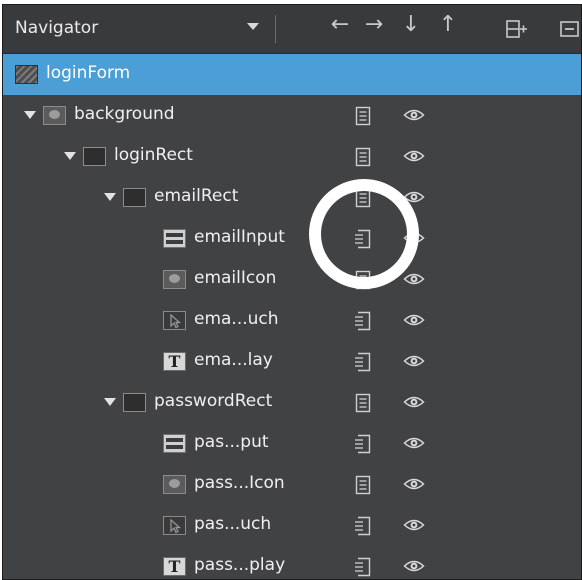 The width and height of the screenshot is (582, 580). What do you see at coordinates (253, 26) in the screenshot?
I see `panel-menu-dropdown-icon` at bounding box center [253, 26].